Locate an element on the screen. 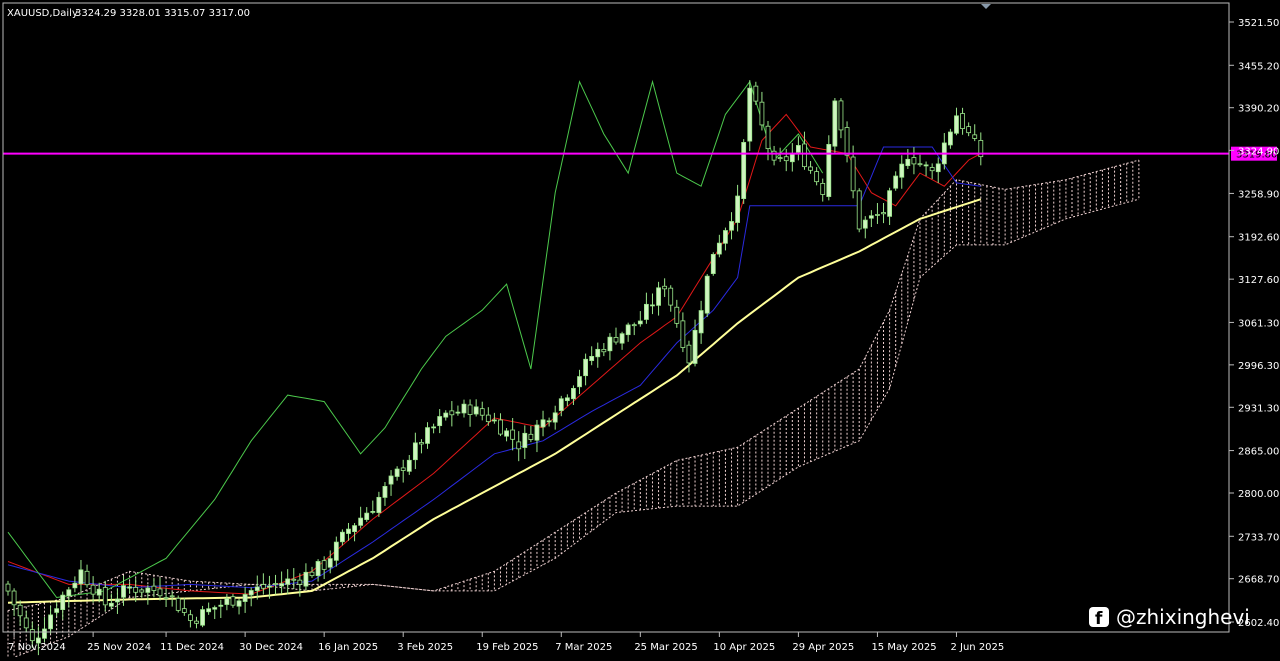  x-tick-label: 3 Feb 2025 is located at coordinates (425, 647).